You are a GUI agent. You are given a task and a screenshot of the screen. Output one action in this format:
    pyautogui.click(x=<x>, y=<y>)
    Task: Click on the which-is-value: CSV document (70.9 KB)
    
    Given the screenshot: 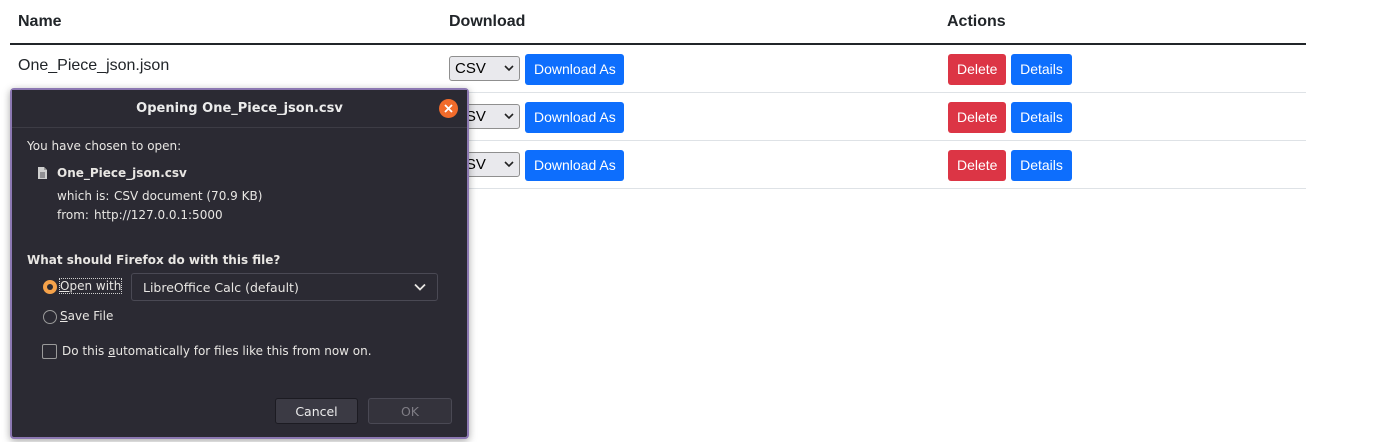 What is the action you would take?
    pyautogui.click(x=188, y=196)
    